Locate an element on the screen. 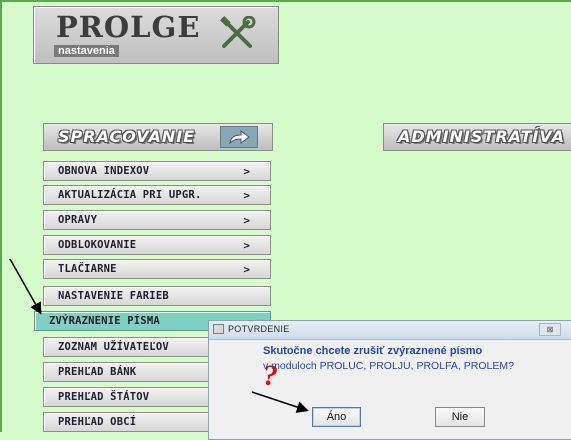 The image size is (571, 440). section-spracovanie-label: SPRACOVANIE is located at coordinates (127, 136).